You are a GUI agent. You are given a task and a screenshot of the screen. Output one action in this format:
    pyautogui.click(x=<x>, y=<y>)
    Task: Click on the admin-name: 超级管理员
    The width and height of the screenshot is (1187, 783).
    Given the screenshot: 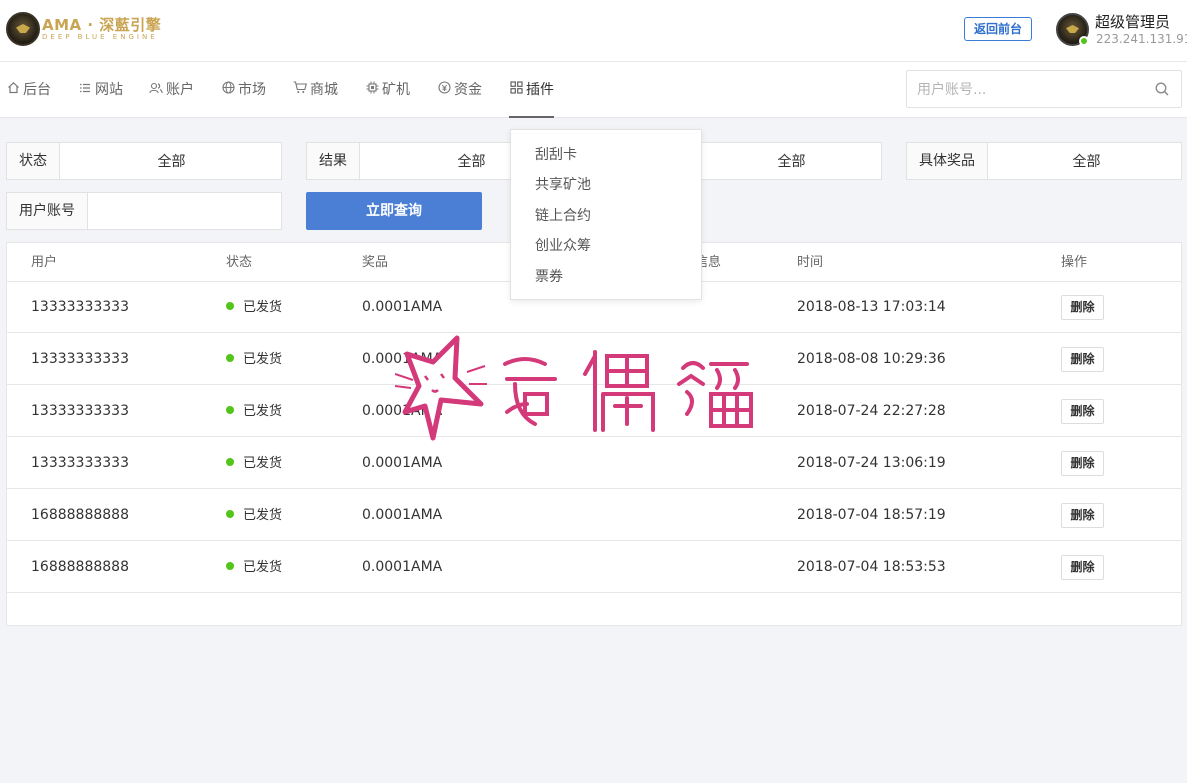 What is the action you would take?
    pyautogui.click(x=1132, y=21)
    